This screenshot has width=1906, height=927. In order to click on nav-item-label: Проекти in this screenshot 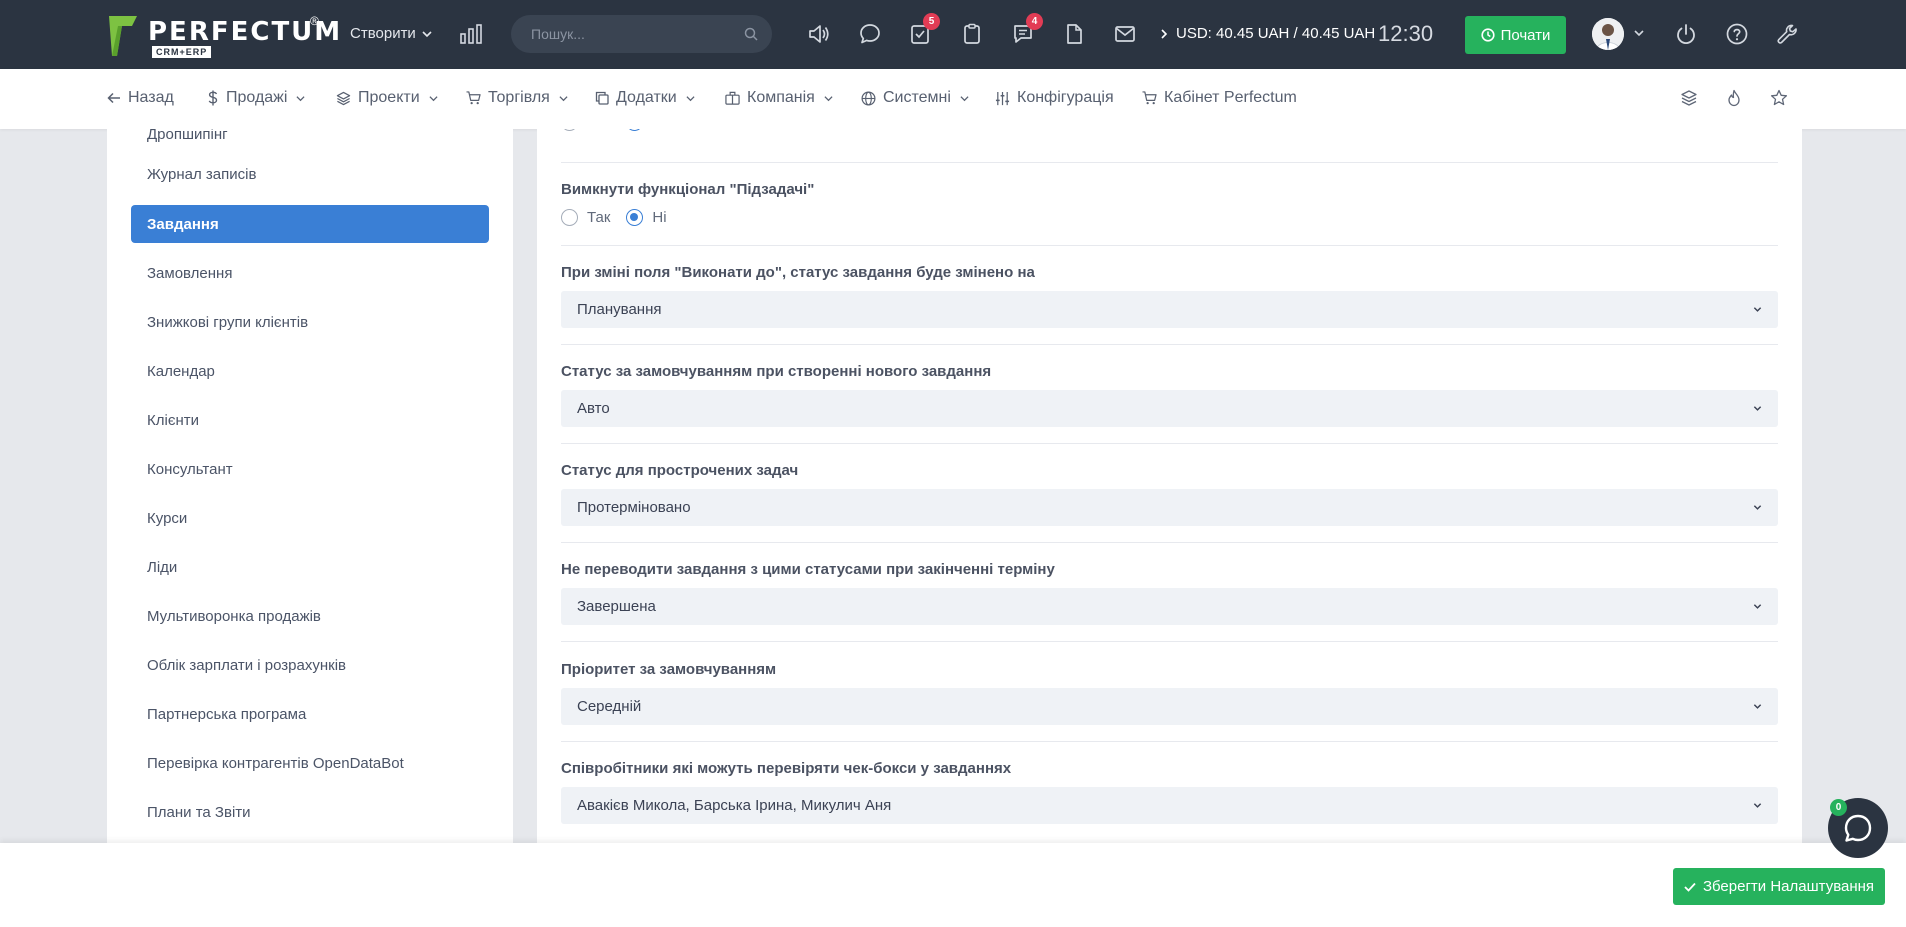, I will do `click(389, 97)`.